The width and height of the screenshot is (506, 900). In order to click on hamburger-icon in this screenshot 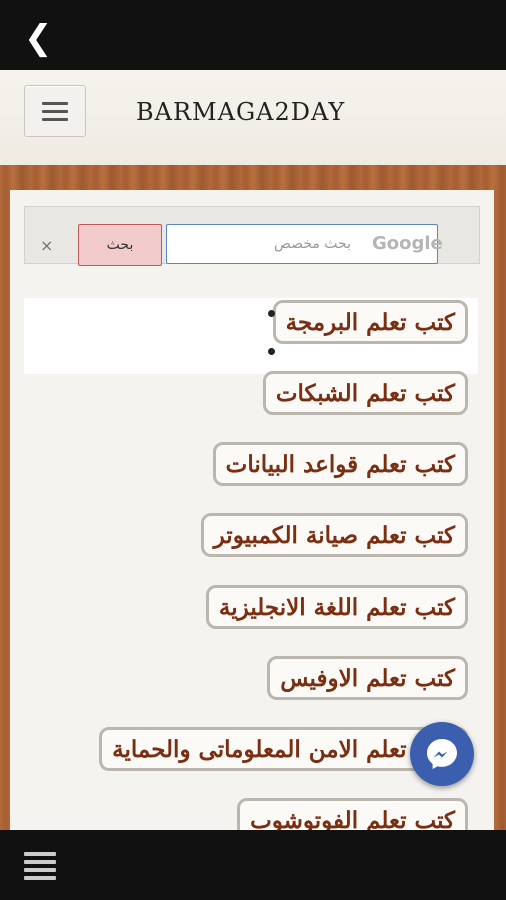, I will do `click(55, 103)`.